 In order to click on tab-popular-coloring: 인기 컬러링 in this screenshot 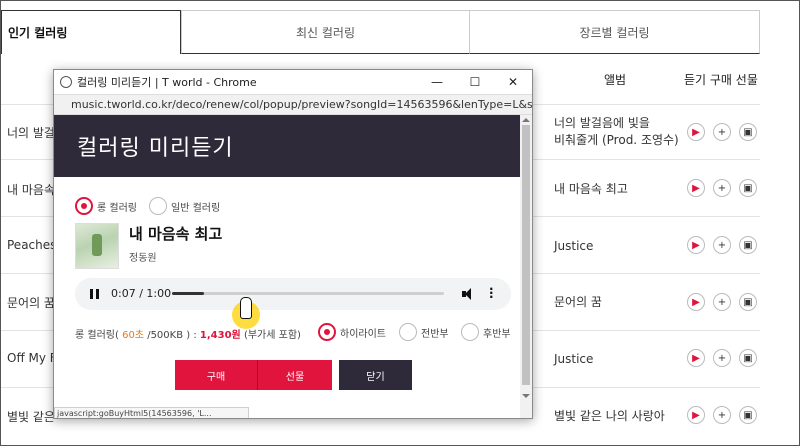, I will do `click(91, 32)`.